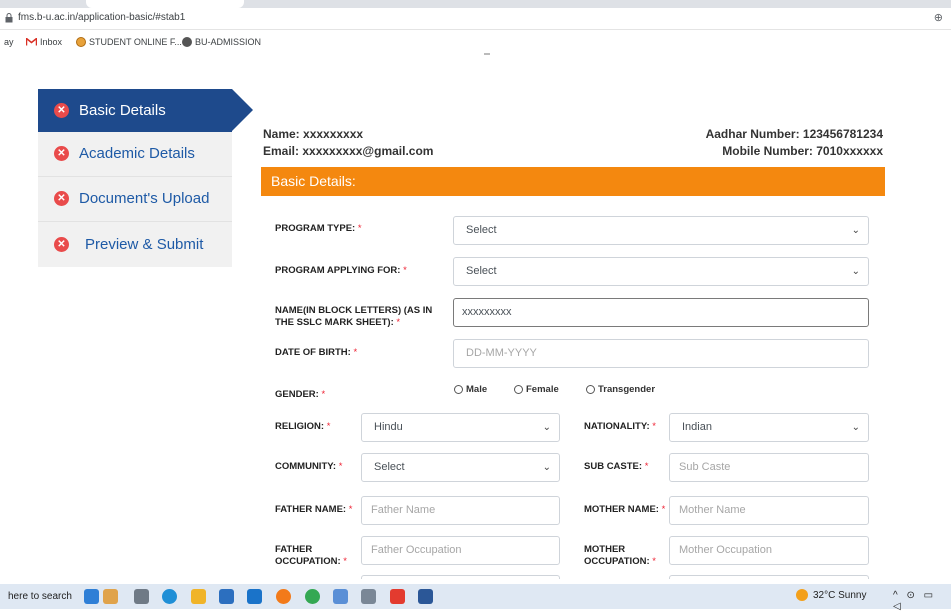 Image resolution: width=951 pixels, height=612 pixels. What do you see at coordinates (141, 596) in the screenshot?
I see `widgets-icon` at bounding box center [141, 596].